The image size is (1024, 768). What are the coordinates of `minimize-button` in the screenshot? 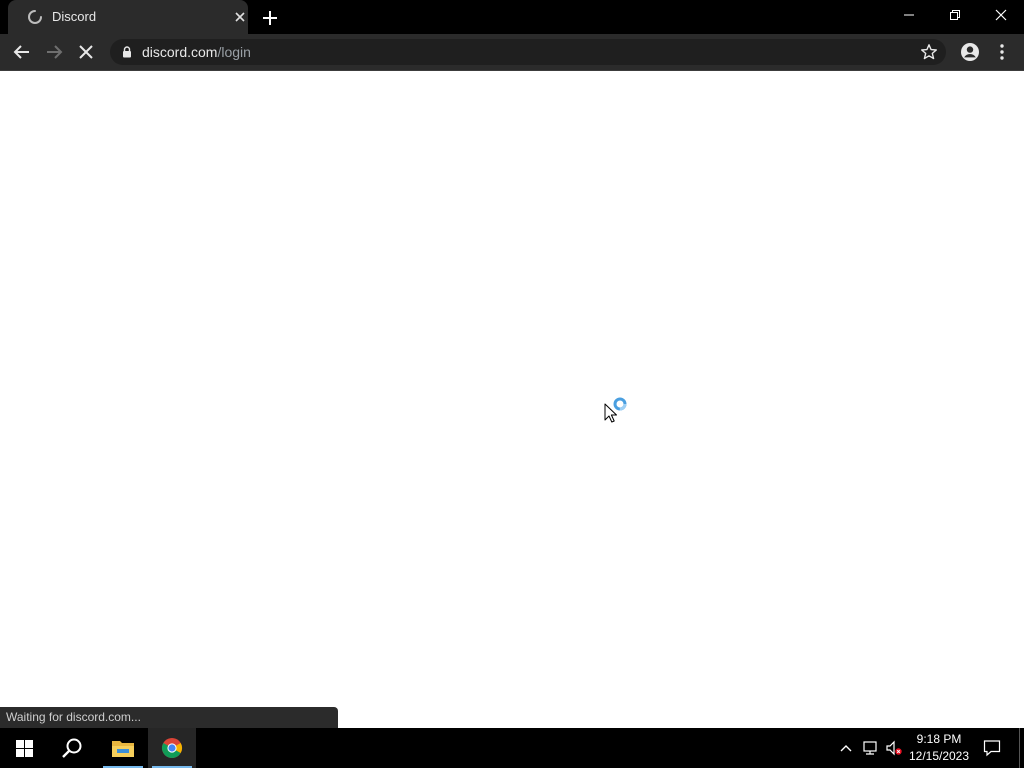 It's located at (909, 15).